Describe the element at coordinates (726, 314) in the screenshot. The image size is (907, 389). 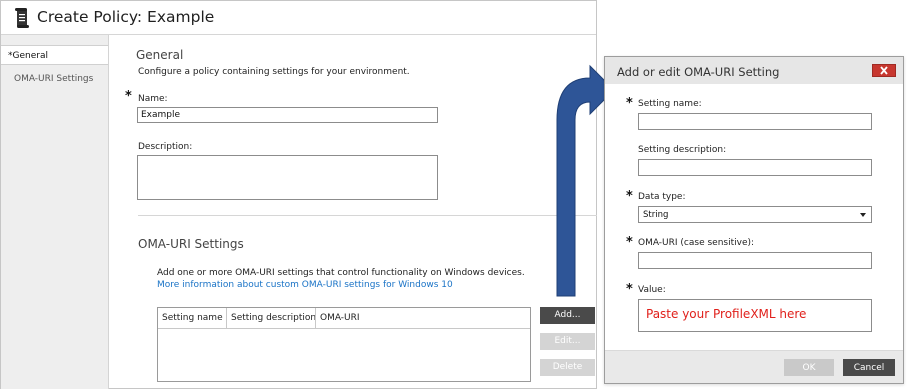
I see `value-placeholder-annotation: Paste your ProfileXML here` at that location.